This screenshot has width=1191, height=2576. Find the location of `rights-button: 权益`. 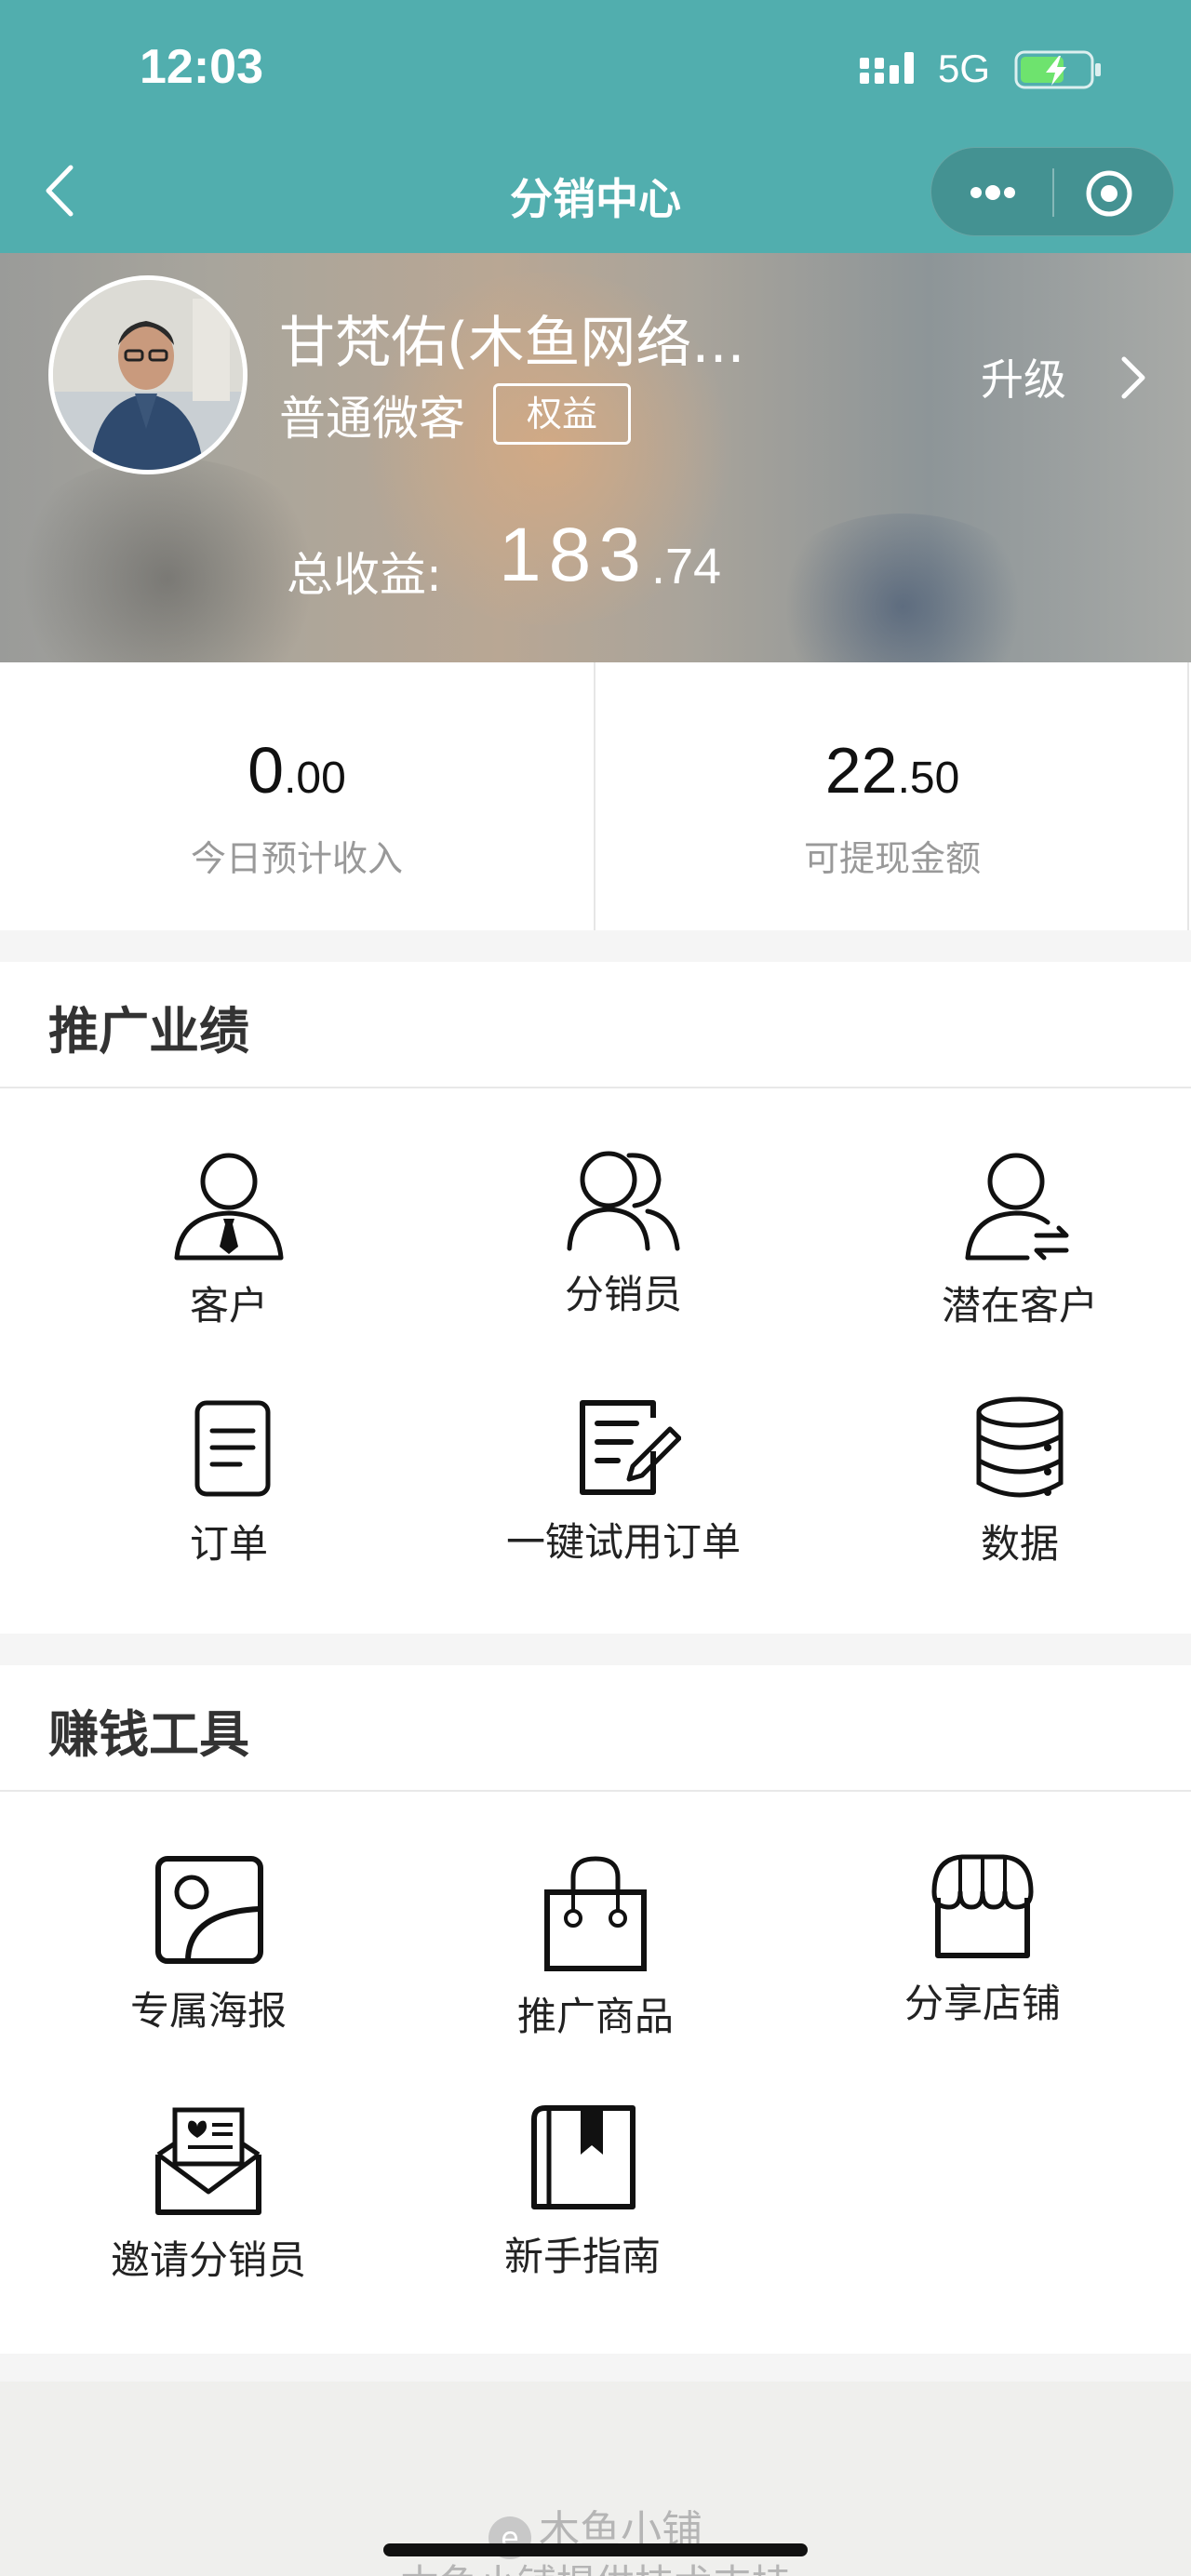

rights-button: 权益 is located at coordinates (562, 414).